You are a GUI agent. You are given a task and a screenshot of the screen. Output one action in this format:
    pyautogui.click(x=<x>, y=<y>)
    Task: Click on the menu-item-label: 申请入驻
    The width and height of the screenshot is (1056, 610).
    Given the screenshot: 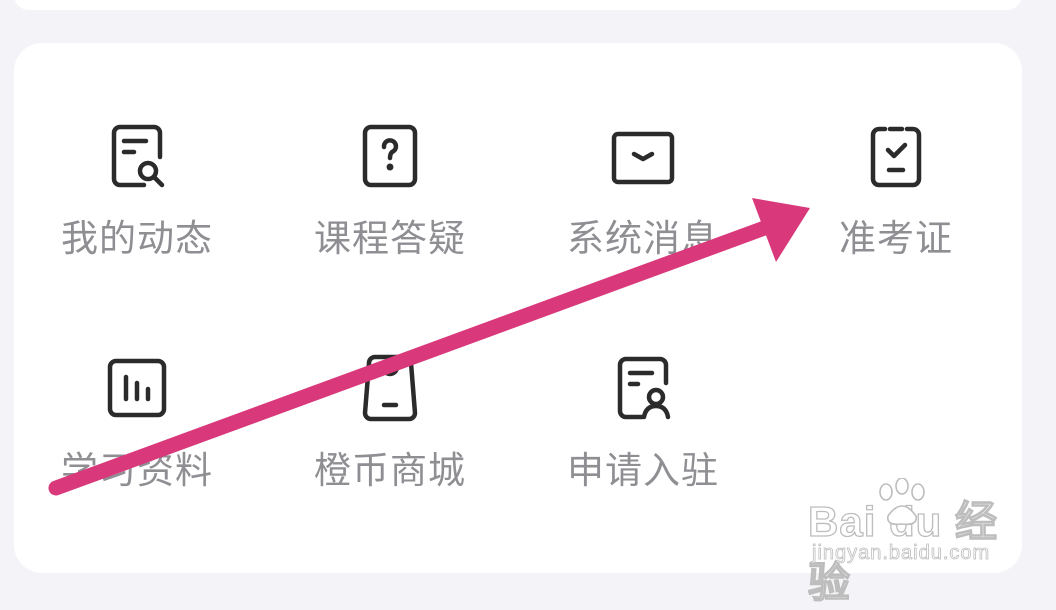 What is the action you would take?
    pyautogui.click(x=643, y=470)
    